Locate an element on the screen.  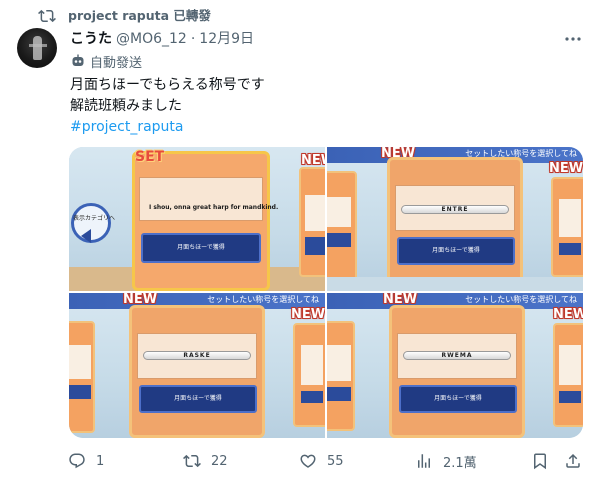
more-options-icon is located at coordinates (573, 39).